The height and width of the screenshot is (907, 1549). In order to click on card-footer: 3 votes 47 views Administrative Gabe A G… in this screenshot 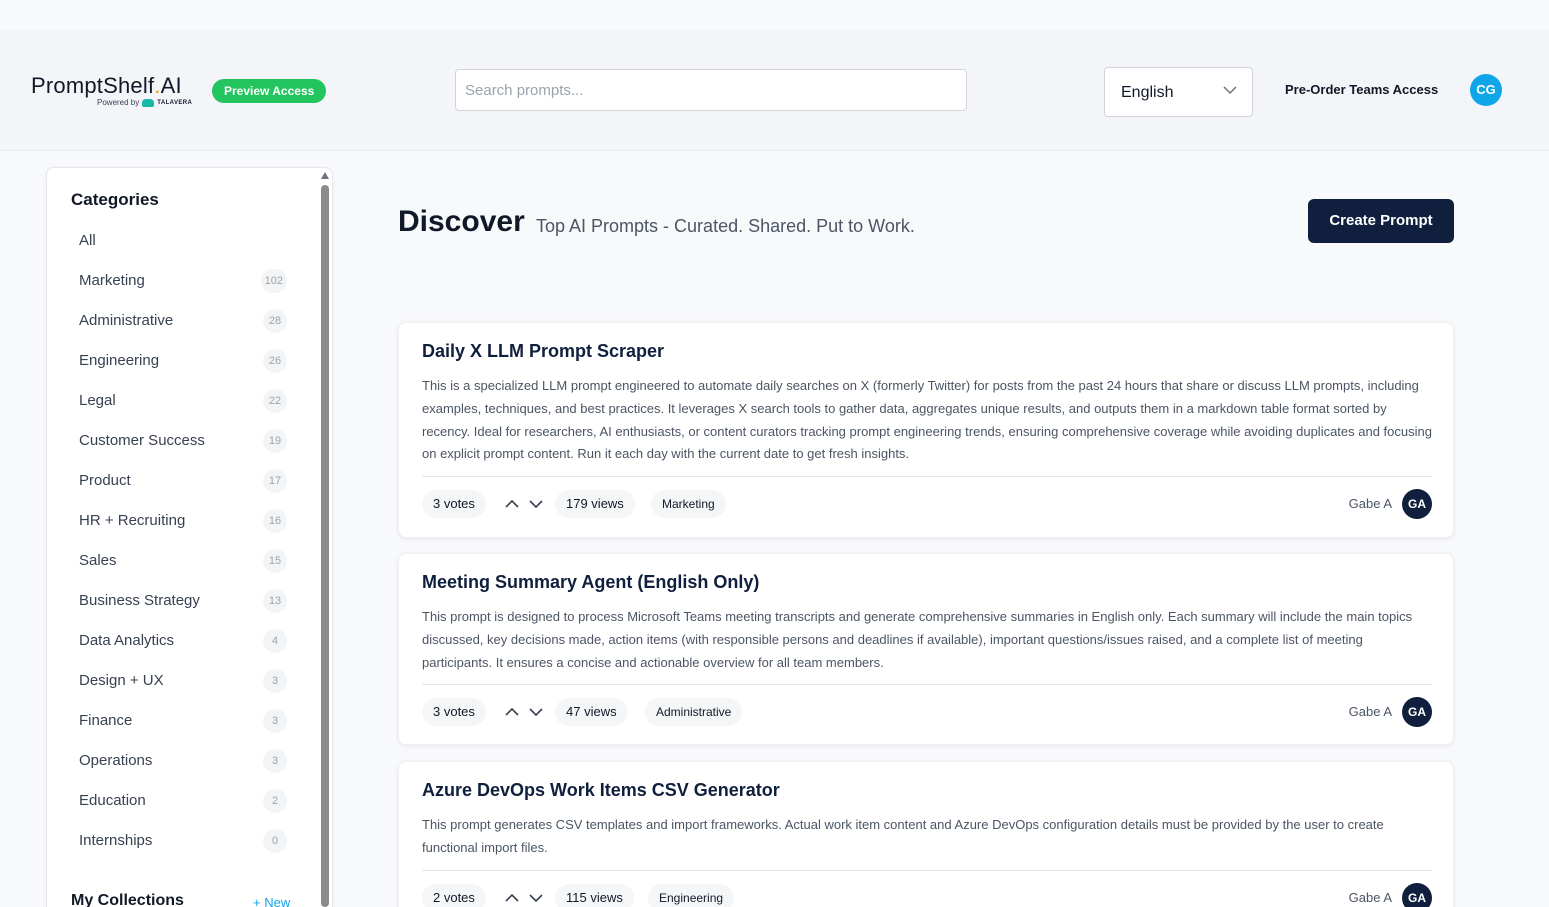, I will do `click(927, 712)`.